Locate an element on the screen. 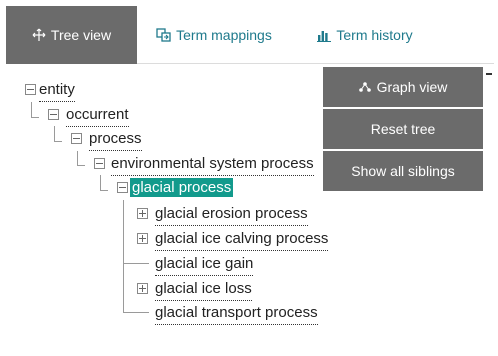 The height and width of the screenshot is (356, 498). show-all-siblings-button: Show all siblings is located at coordinates (403, 171).